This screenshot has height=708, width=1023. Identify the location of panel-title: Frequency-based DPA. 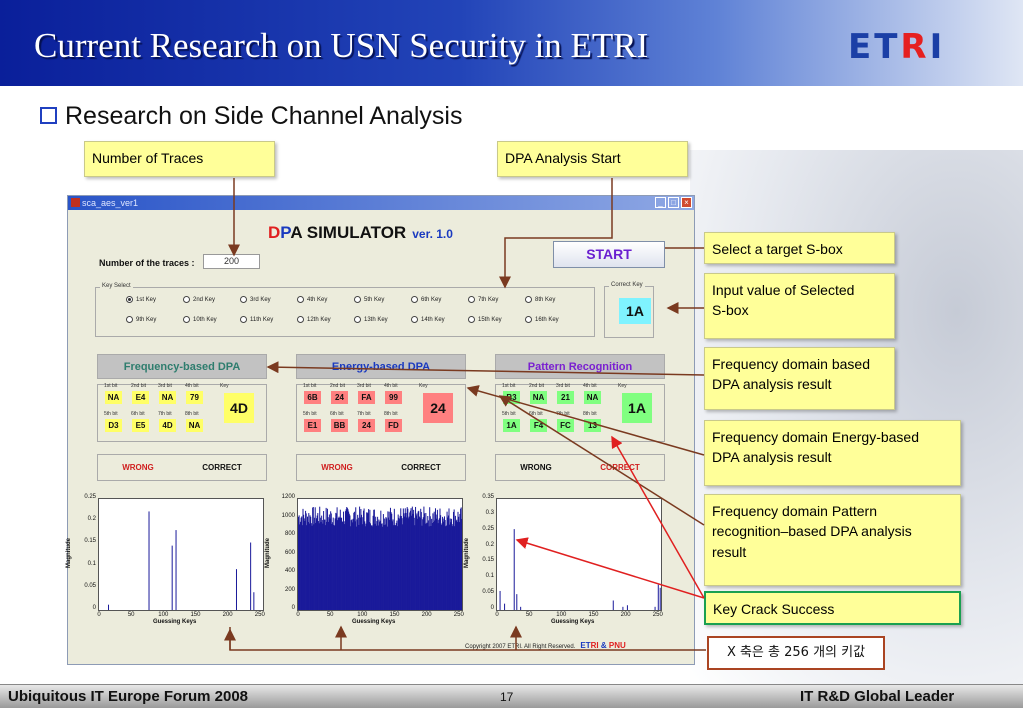
(182, 366).